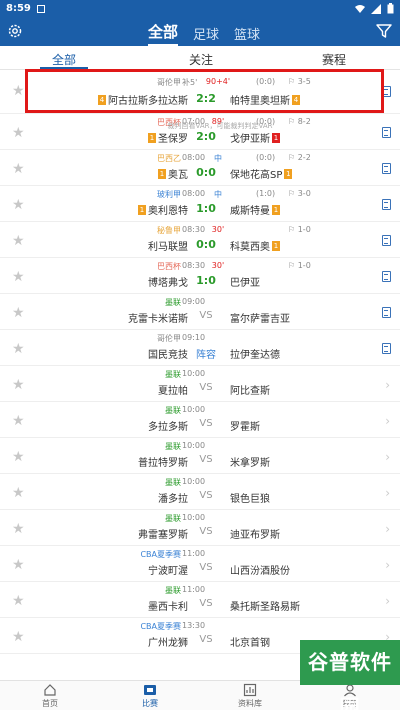 The width and height of the screenshot is (400, 710). What do you see at coordinates (260, 317) in the screenshot?
I see `away-team: 富尔萨雷吉亚` at bounding box center [260, 317].